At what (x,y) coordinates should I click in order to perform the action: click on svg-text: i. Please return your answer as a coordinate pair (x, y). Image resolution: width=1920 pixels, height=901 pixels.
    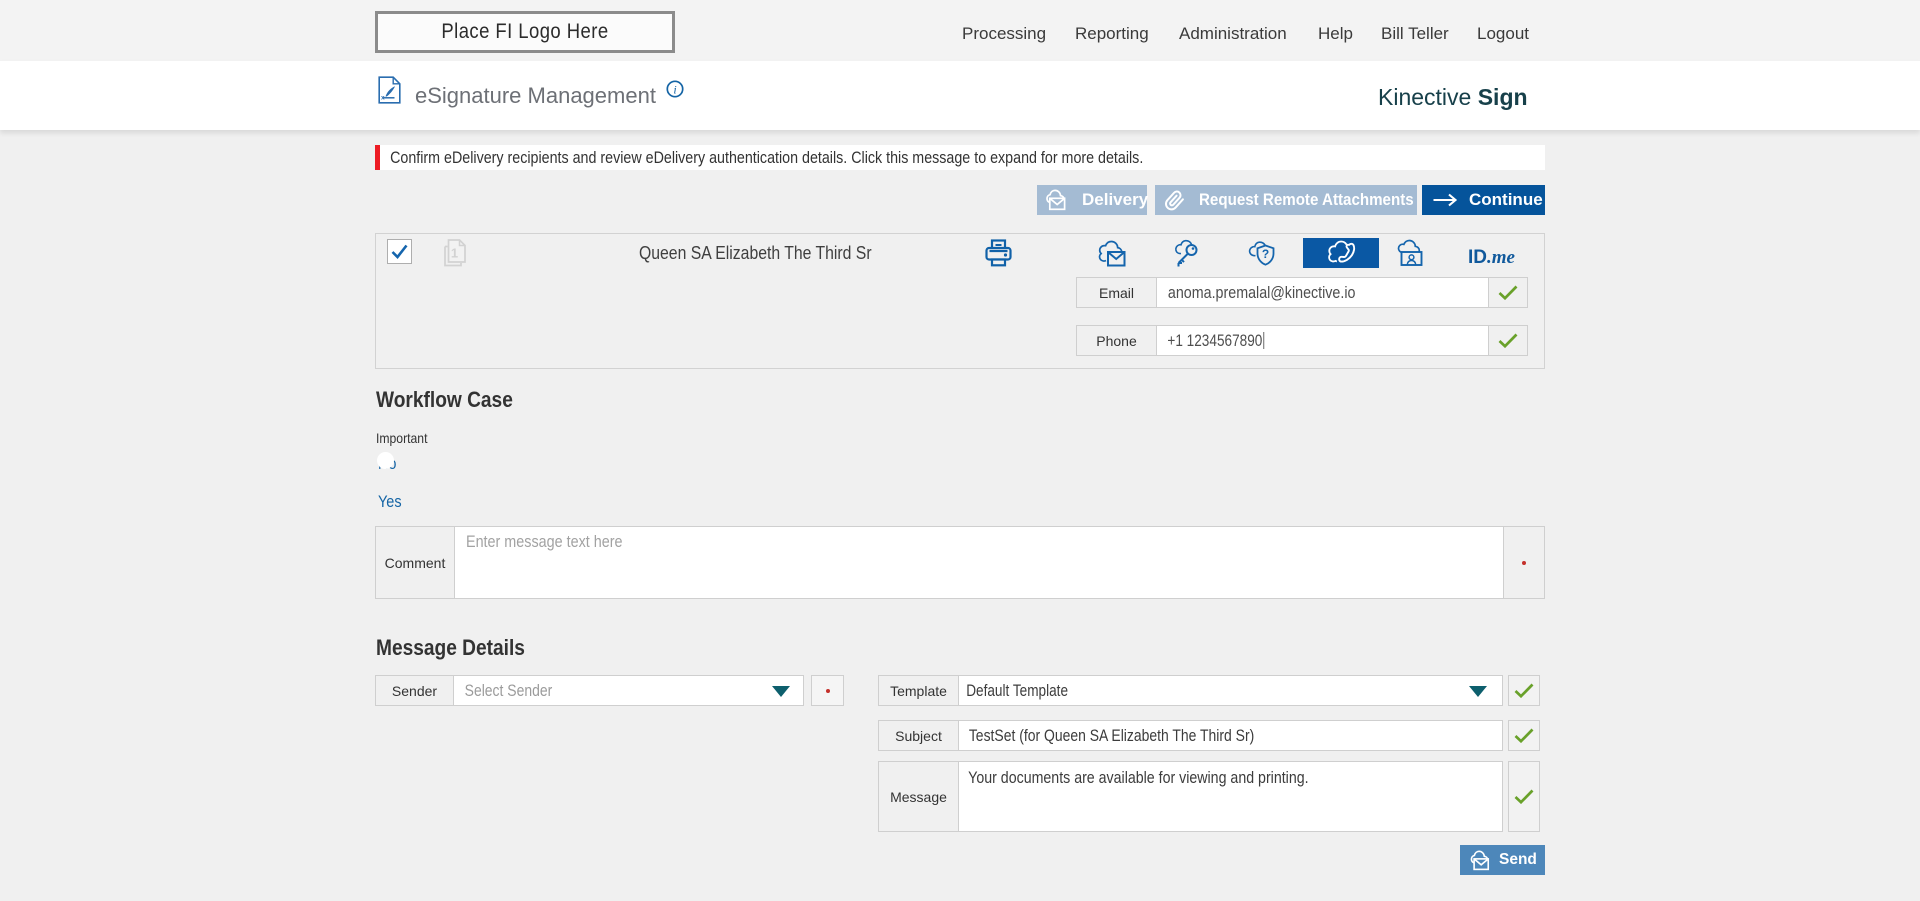
    Looking at the image, I should click on (674, 90).